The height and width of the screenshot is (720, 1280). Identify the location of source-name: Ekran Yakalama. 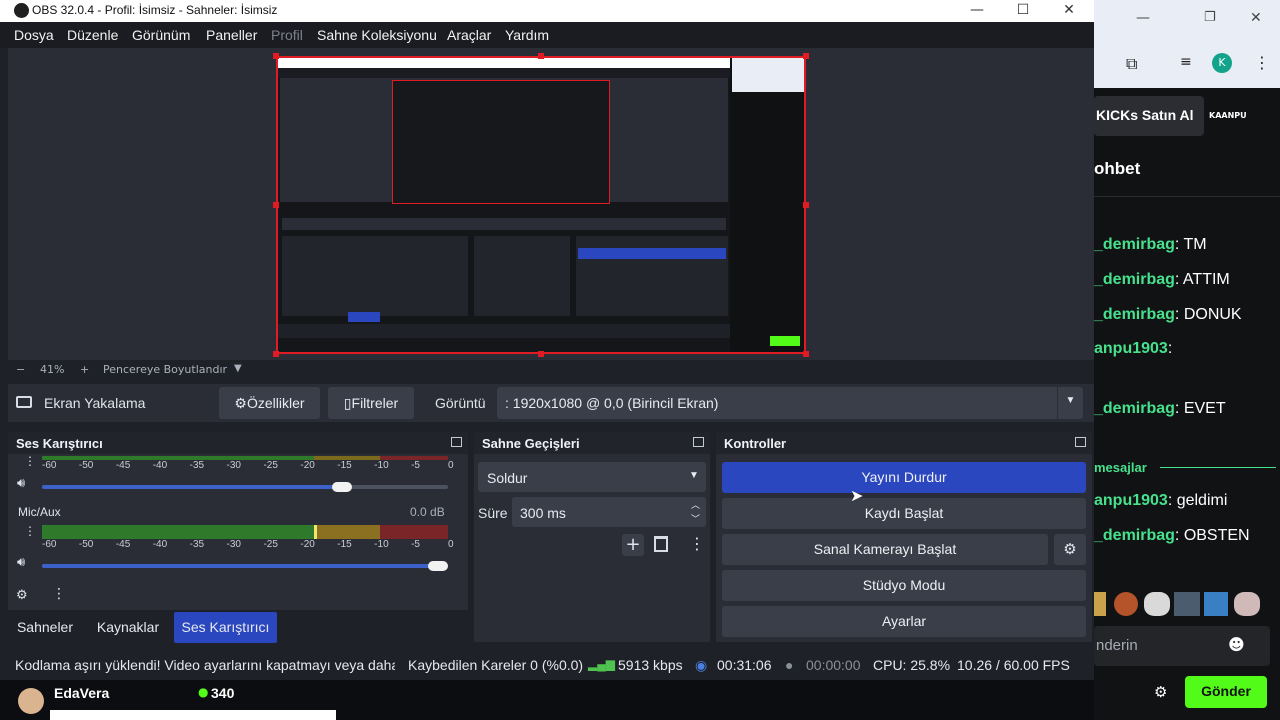
(95, 403).